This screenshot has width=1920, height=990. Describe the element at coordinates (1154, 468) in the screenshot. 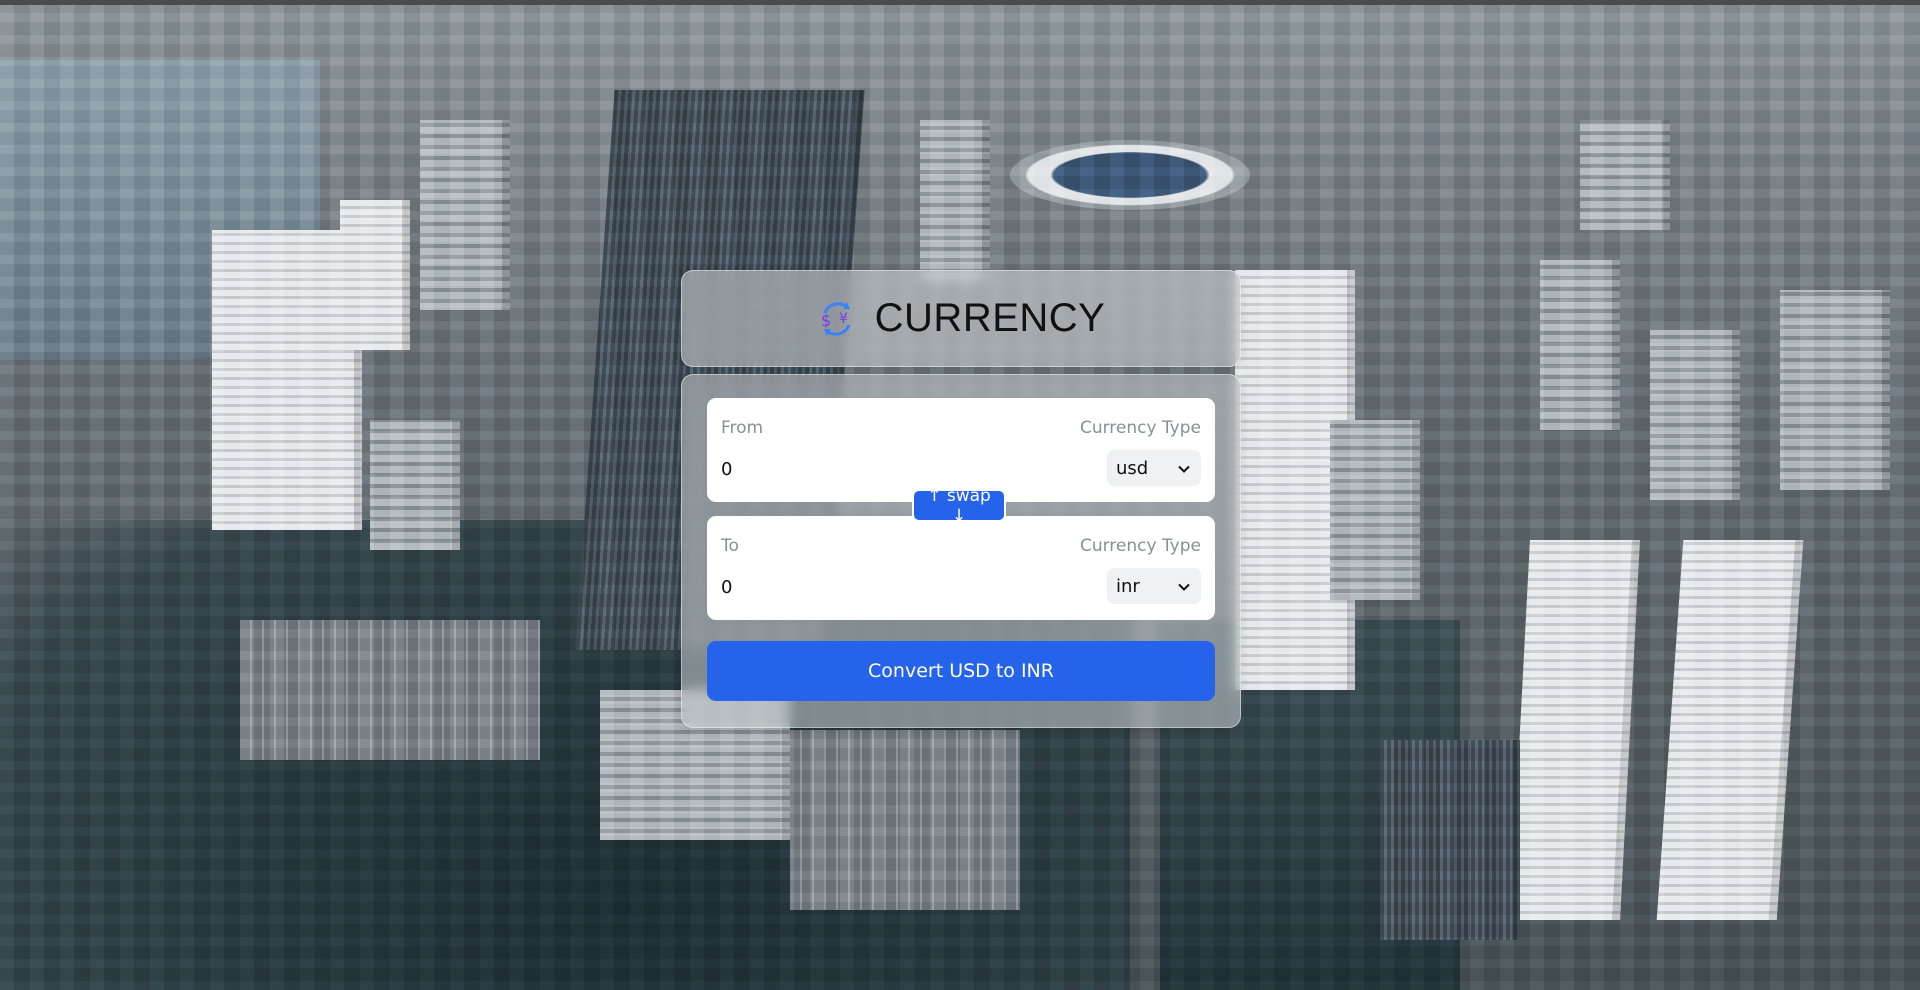

I see `from-currency-select: usd` at that location.